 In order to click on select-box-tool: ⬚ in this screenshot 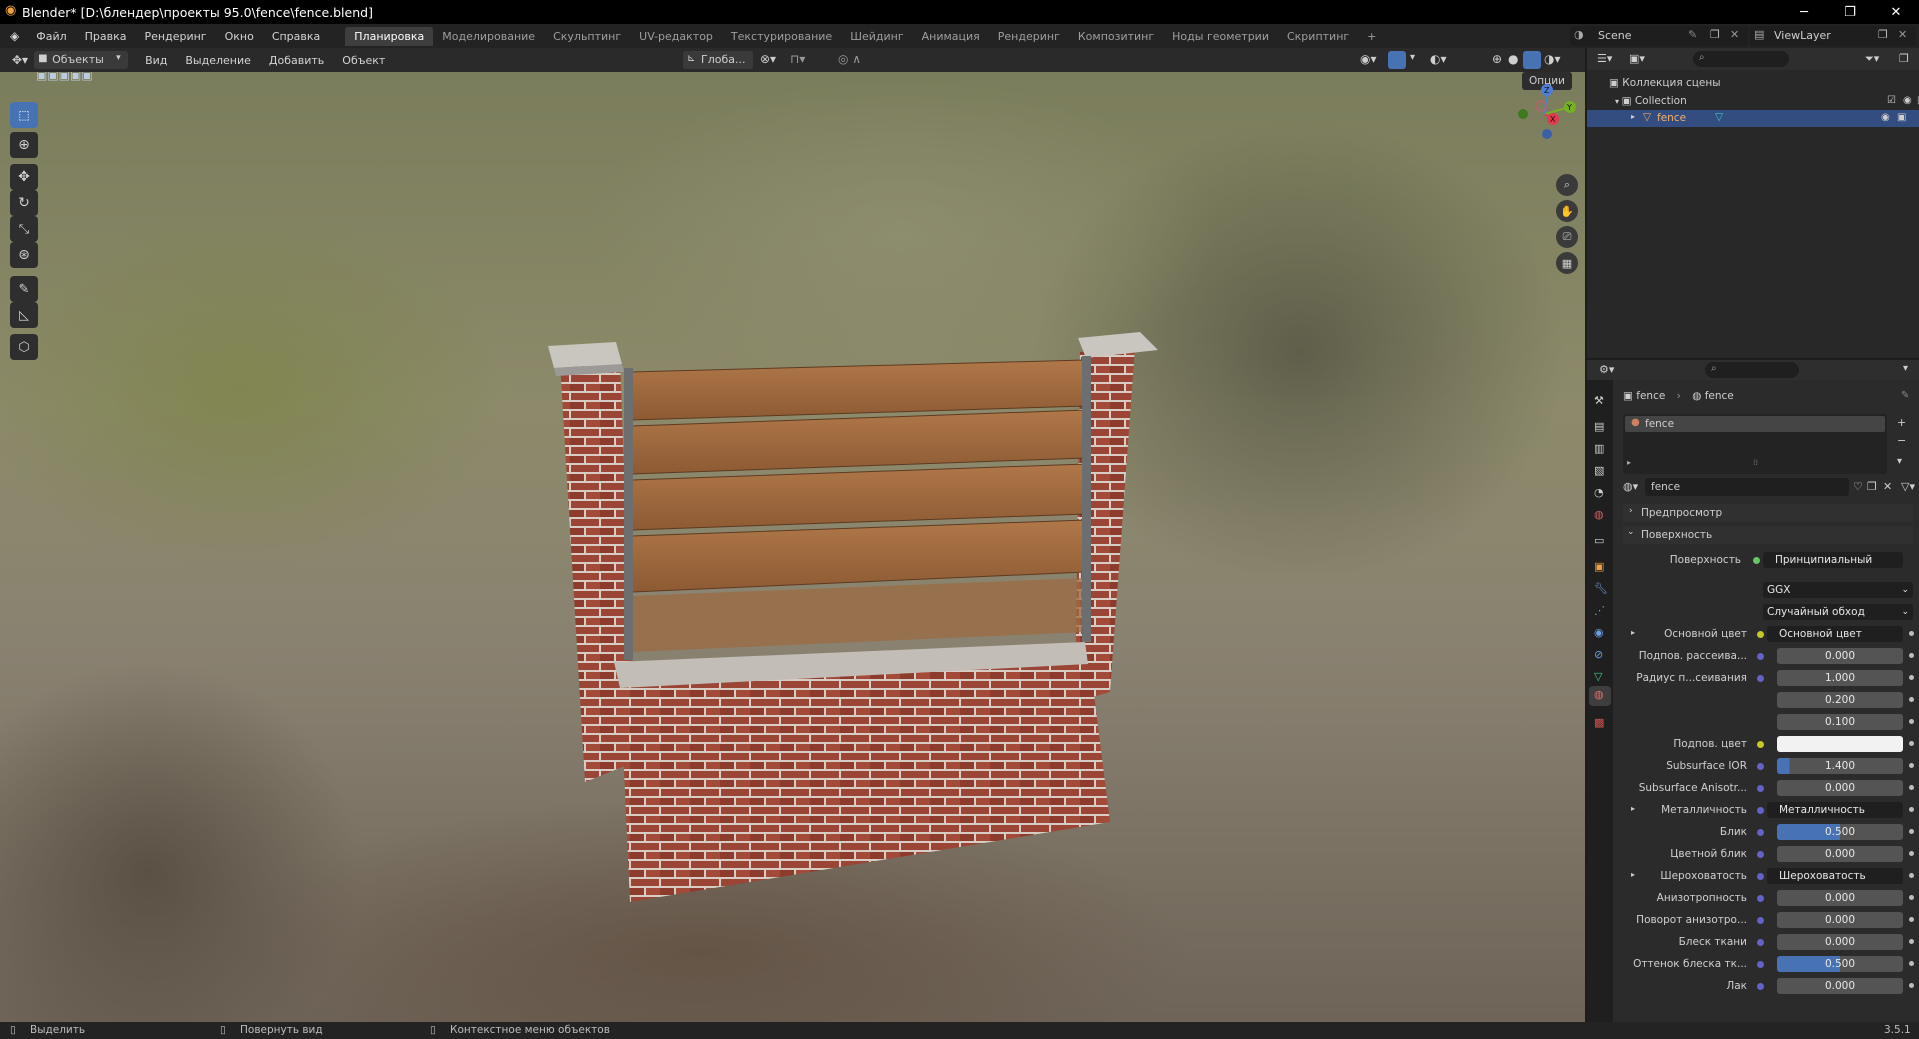, I will do `click(24, 115)`.